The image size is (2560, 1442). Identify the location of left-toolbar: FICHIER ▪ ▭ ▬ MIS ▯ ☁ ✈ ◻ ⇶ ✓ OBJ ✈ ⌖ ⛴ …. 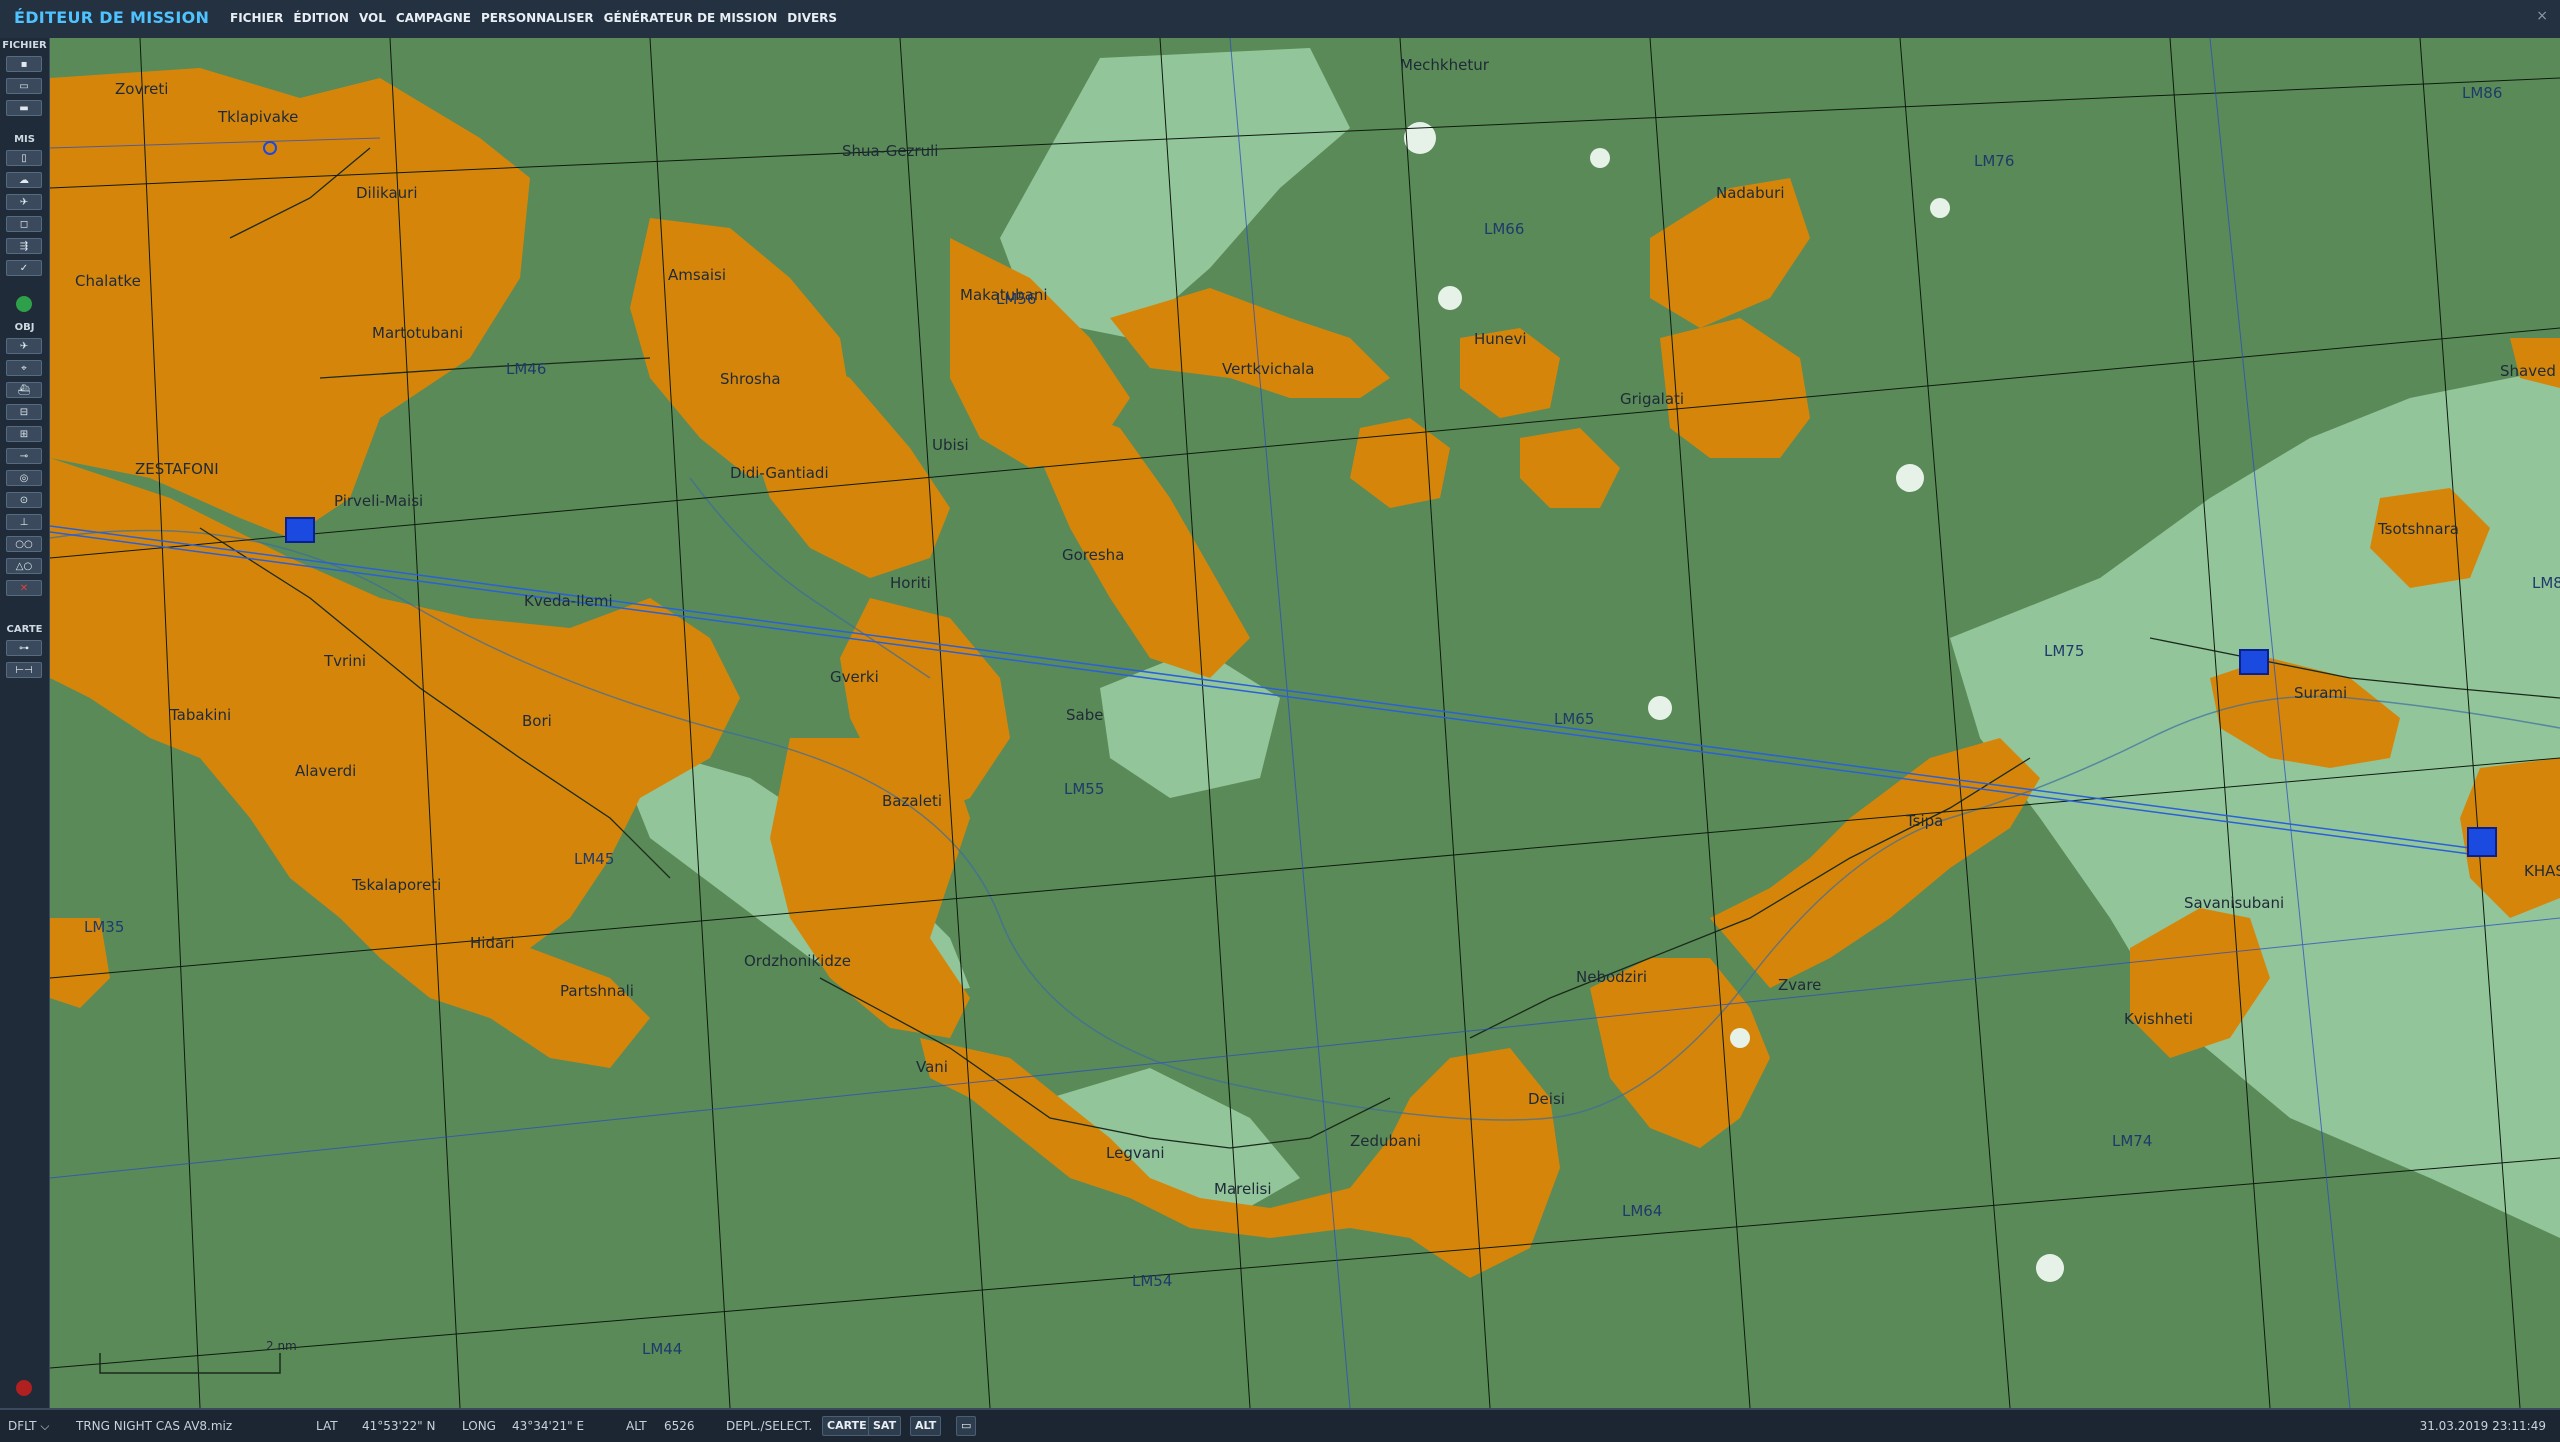
(25, 723).